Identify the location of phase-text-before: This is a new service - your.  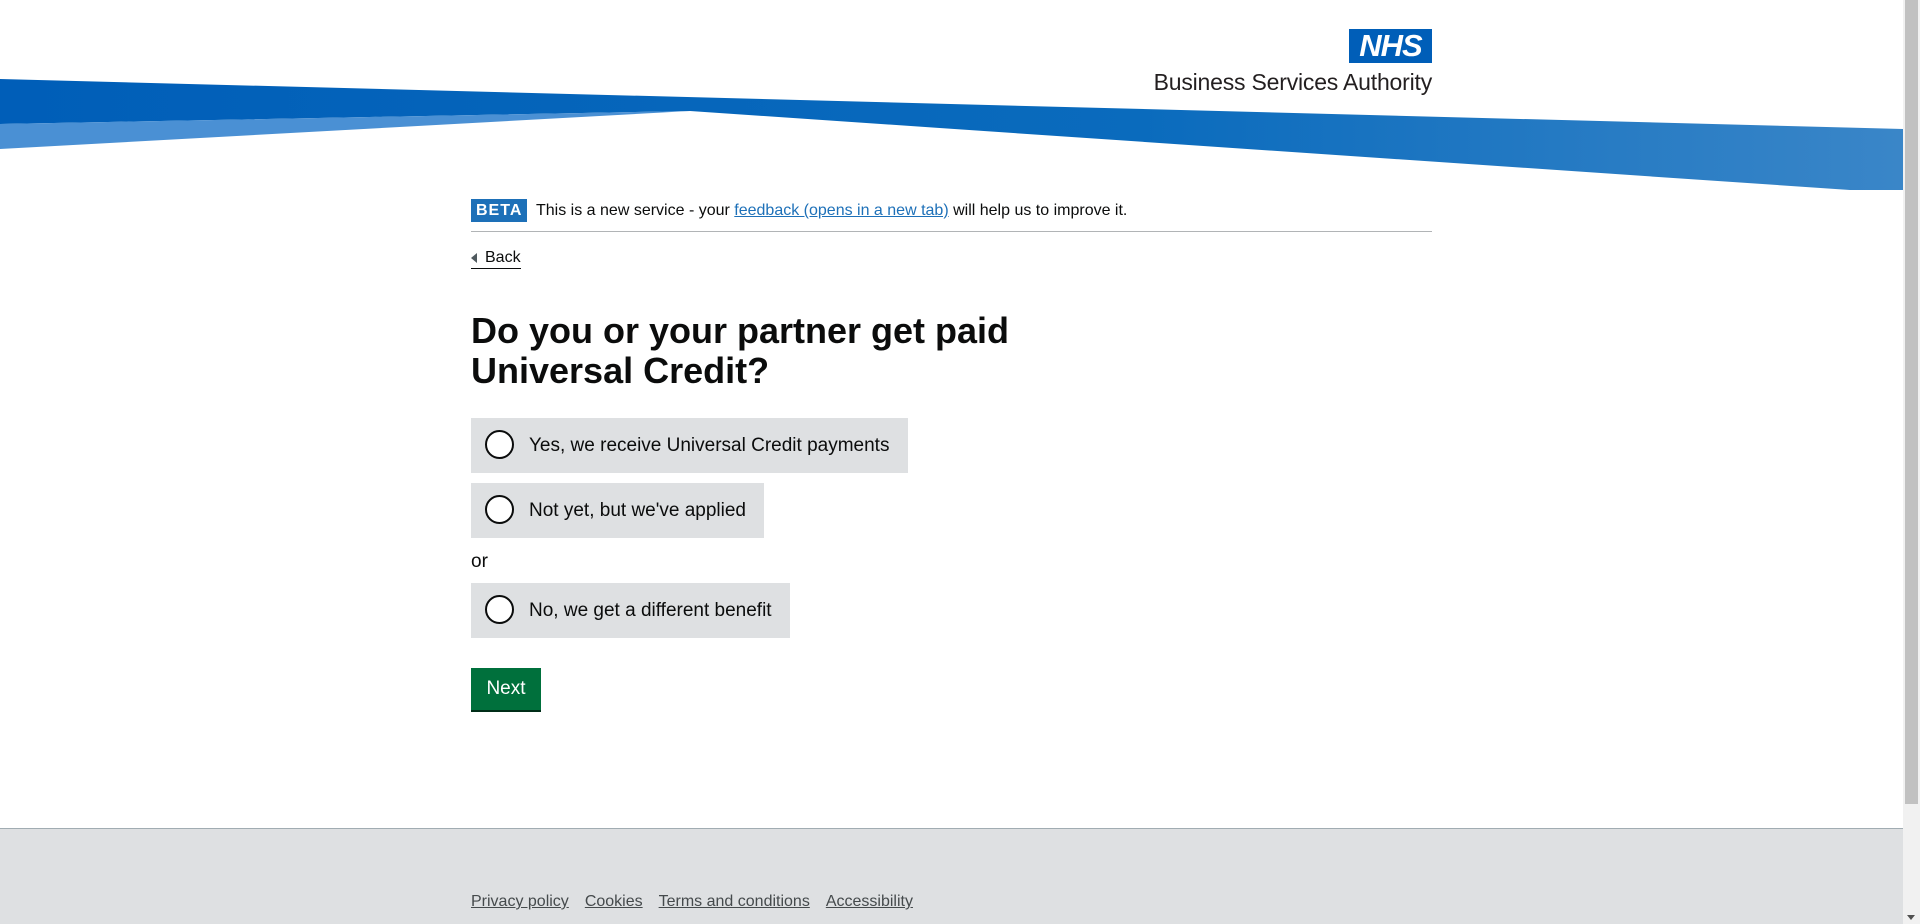
(635, 210).